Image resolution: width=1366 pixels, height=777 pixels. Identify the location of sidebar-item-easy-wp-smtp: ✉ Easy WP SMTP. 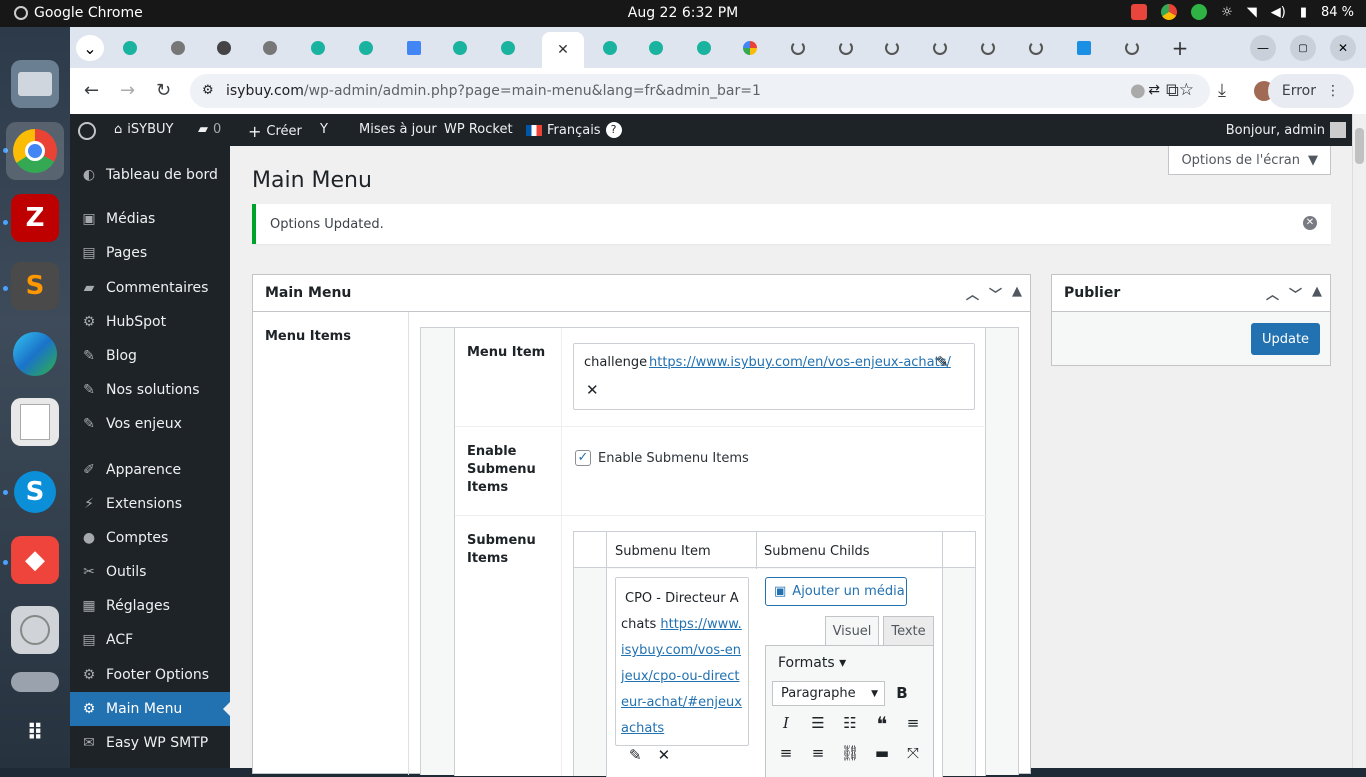
(150, 743).